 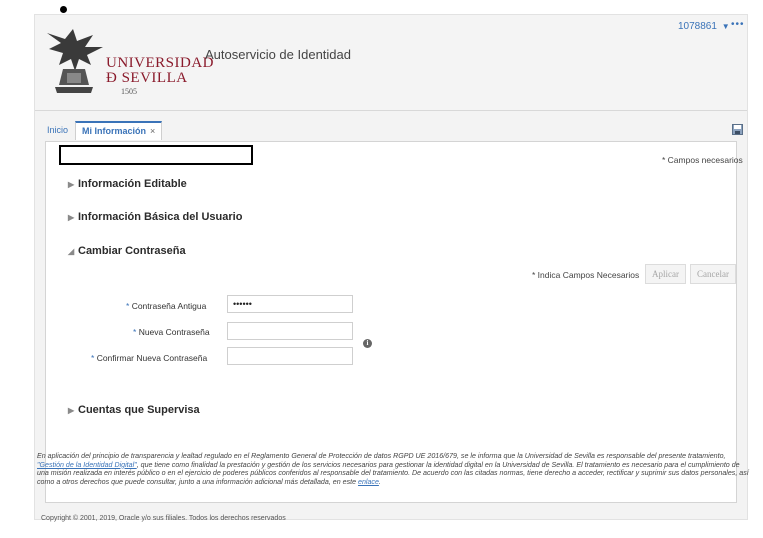 What do you see at coordinates (129, 91) in the screenshot?
I see `logo-year-text: 1505` at bounding box center [129, 91].